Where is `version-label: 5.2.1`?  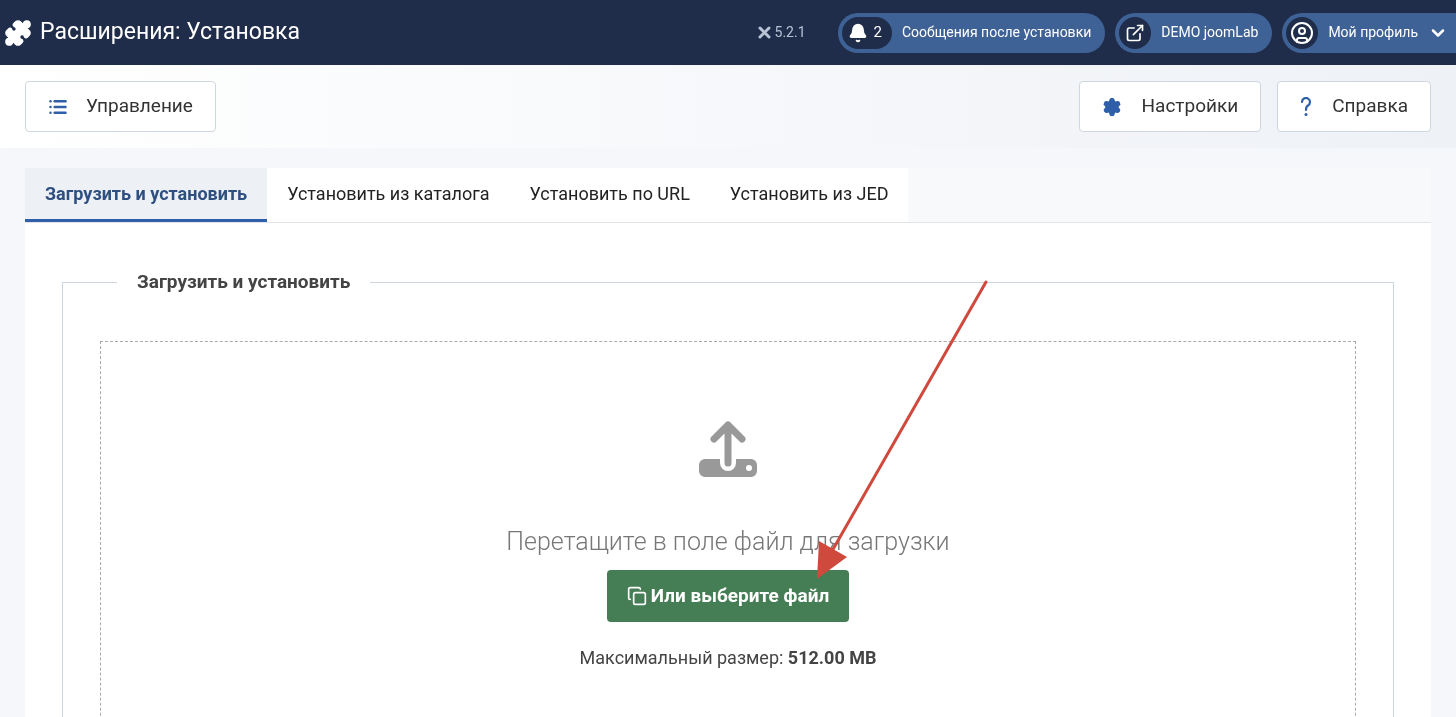 version-label: 5.2.1 is located at coordinates (790, 32).